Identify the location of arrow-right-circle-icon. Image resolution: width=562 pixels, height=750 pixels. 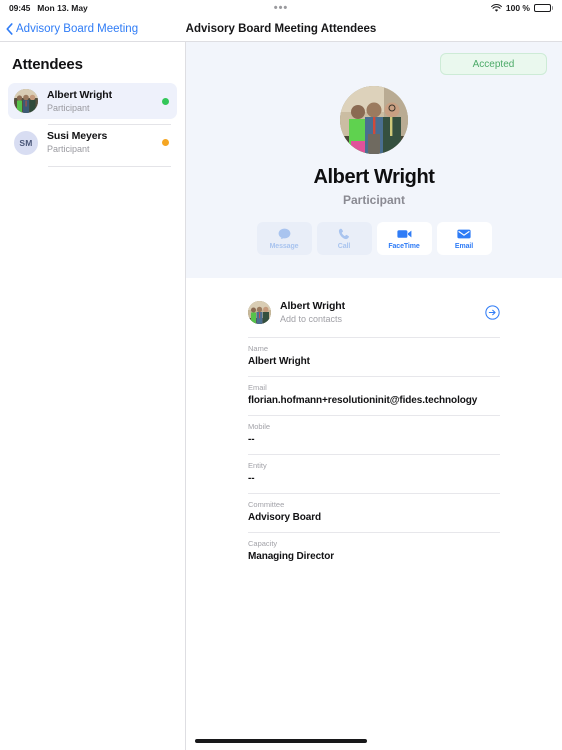
(492, 312).